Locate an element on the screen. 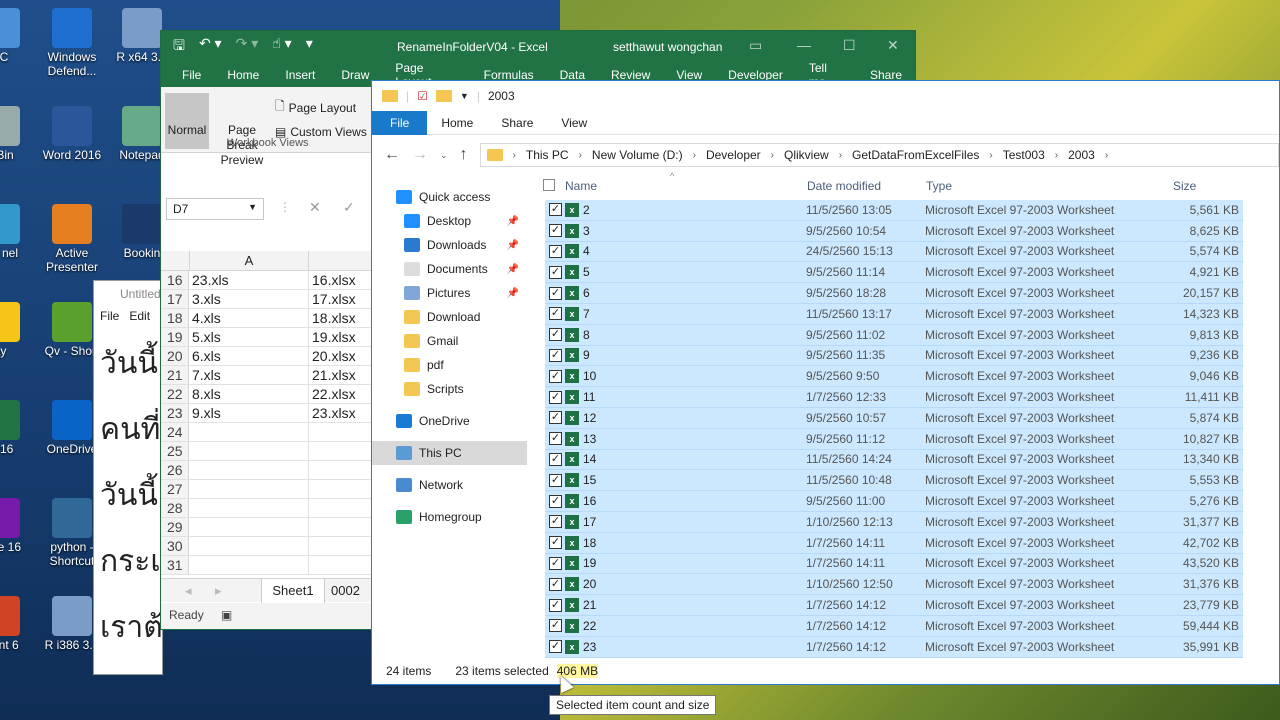 The height and width of the screenshot is (720, 1280). breadcrumb-item: New Volume (D:) is located at coordinates (637, 155).